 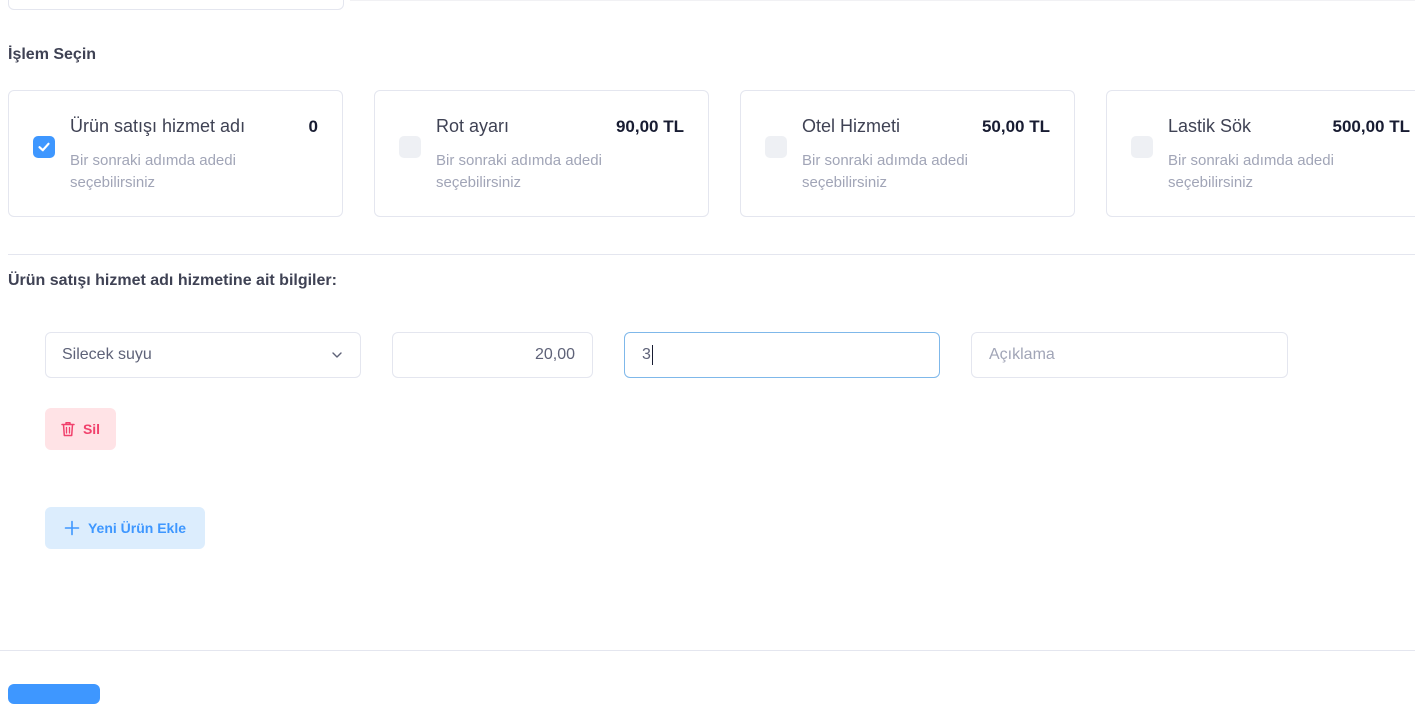 What do you see at coordinates (1371, 126) in the screenshot?
I see `service-price: 500,00 TL` at bounding box center [1371, 126].